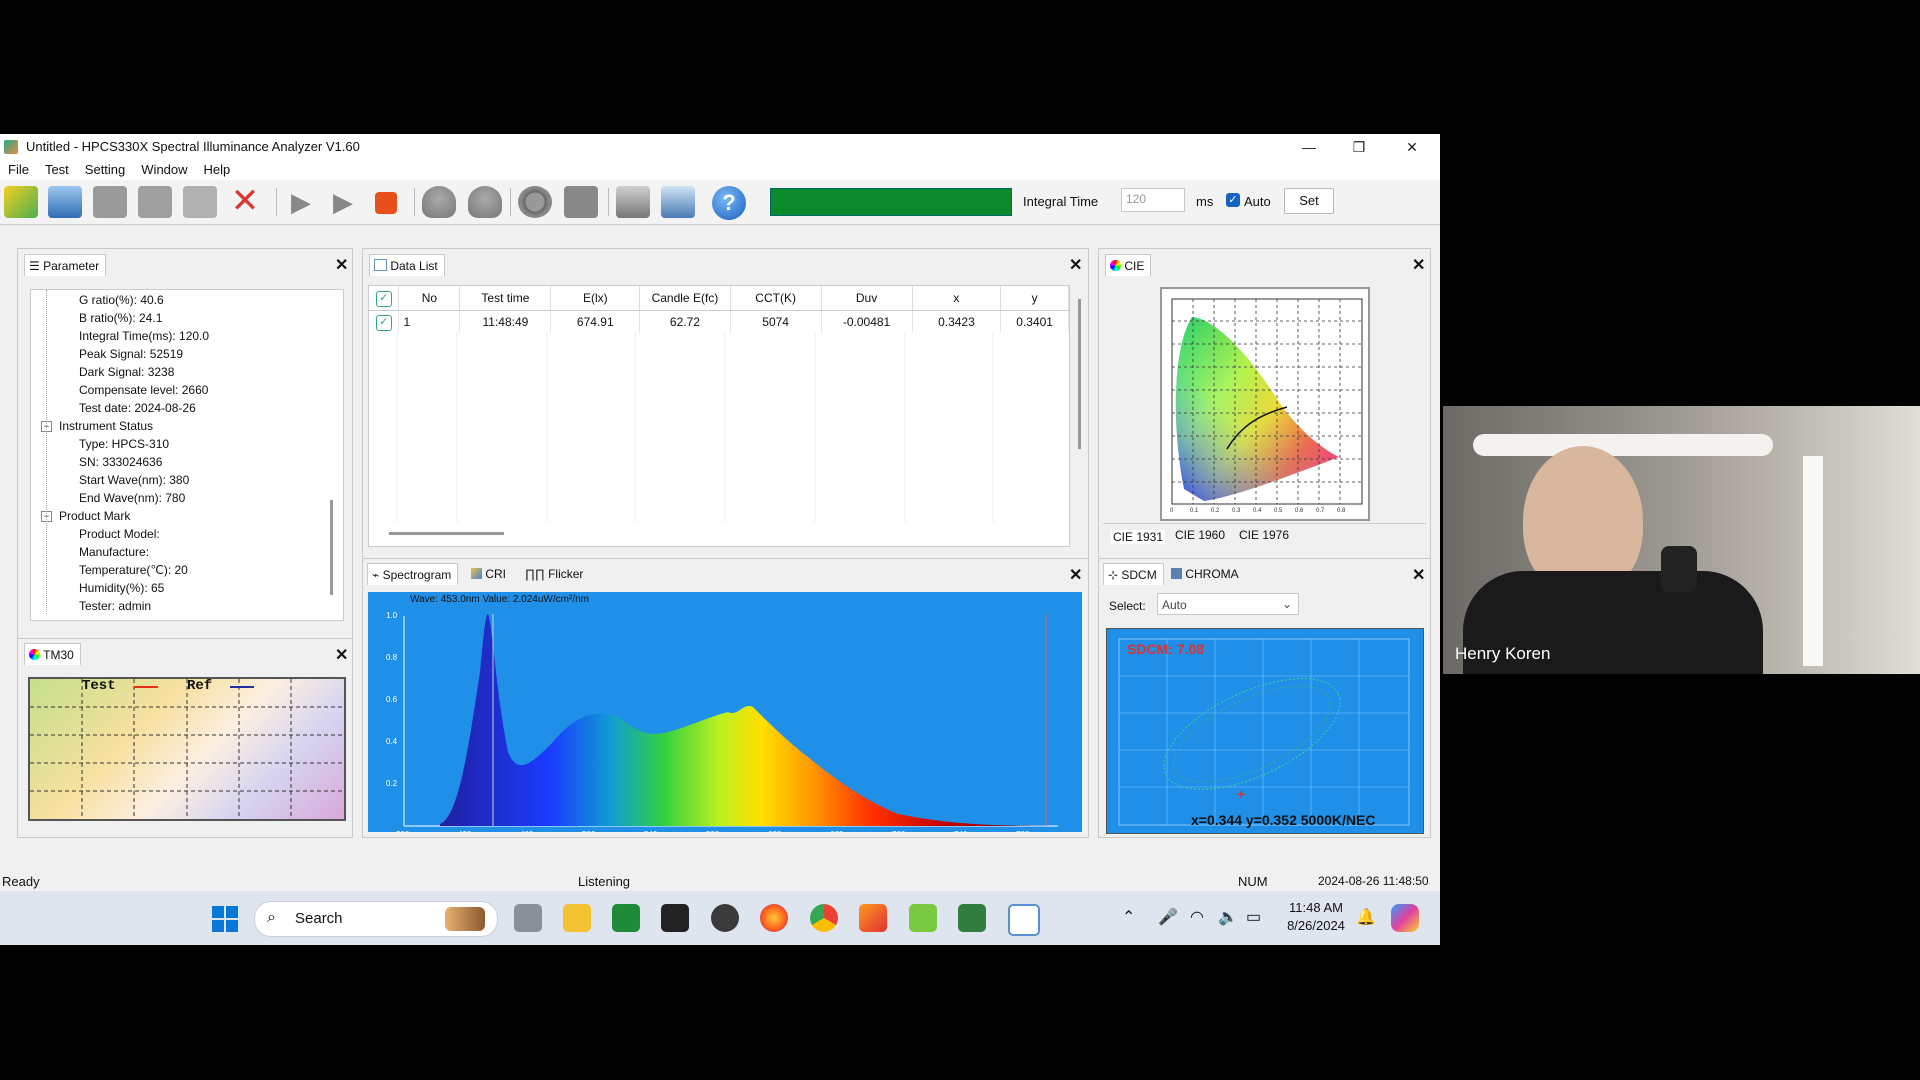 The image size is (1920, 1080). Describe the element at coordinates (1024, 920) in the screenshot. I see `spectral-analyzer-icon` at that location.